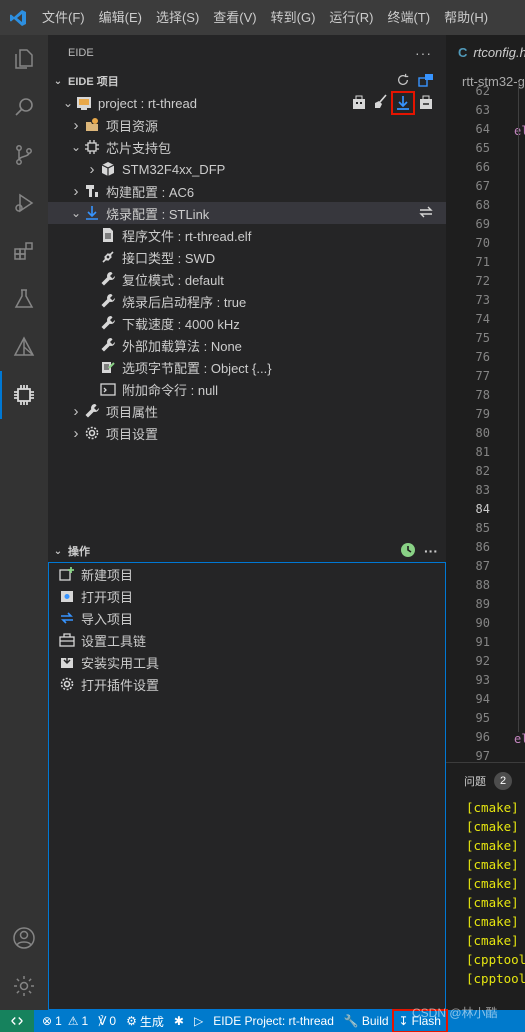  What do you see at coordinates (247, 684) in the screenshot?
I see `operation-item: 打开插件设置` at bounding box center [247, 684].